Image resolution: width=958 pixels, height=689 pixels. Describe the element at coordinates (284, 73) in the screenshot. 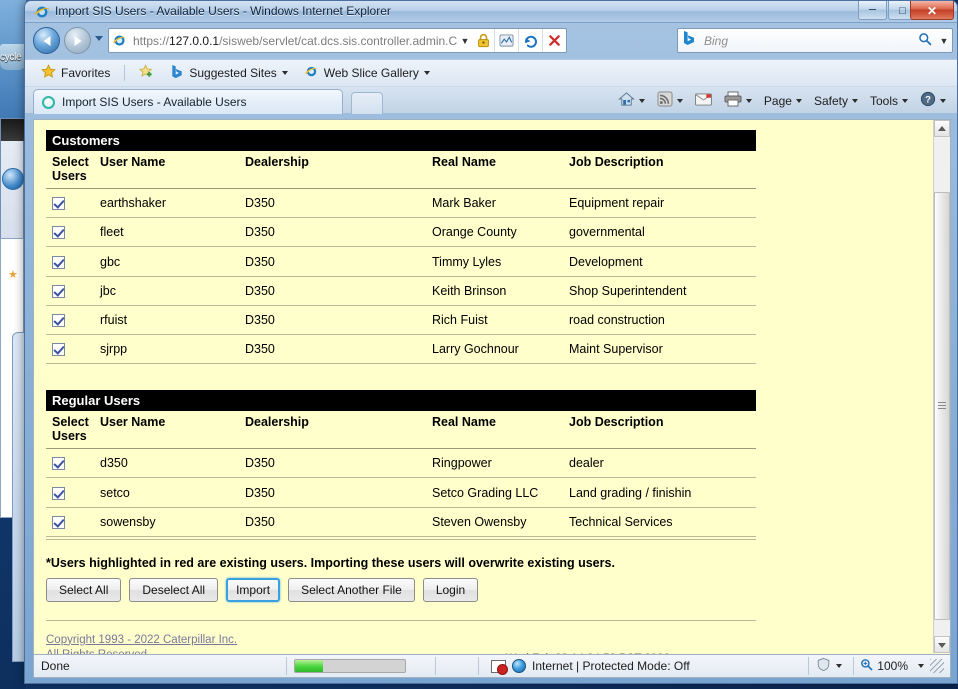

I see `suggested-sites-chevron-down-icon` at that location.